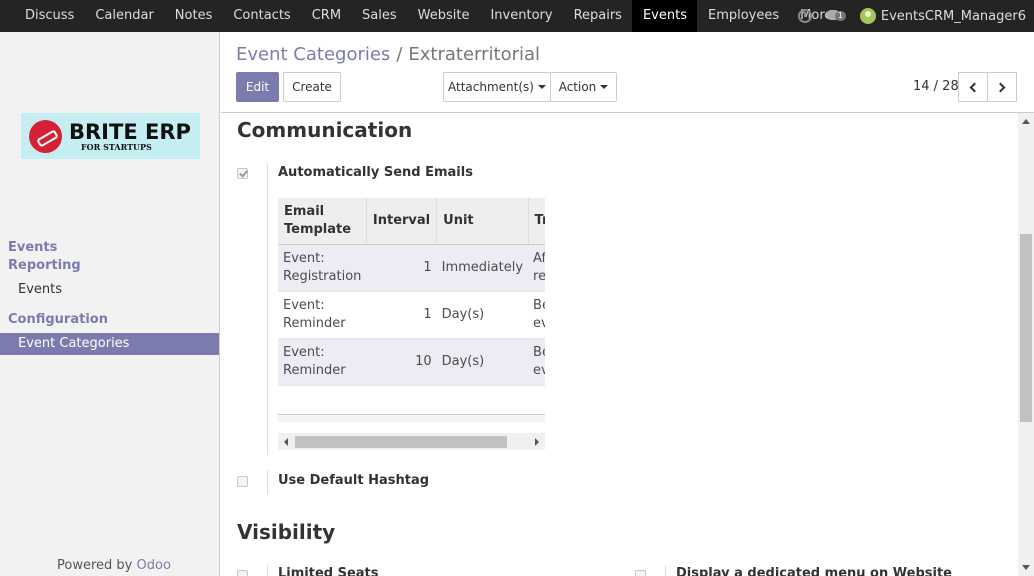 This screenshot has width=1034, height=576. I want to click on systray: 1 EventsCRM_Manager6, so click(915, 16).